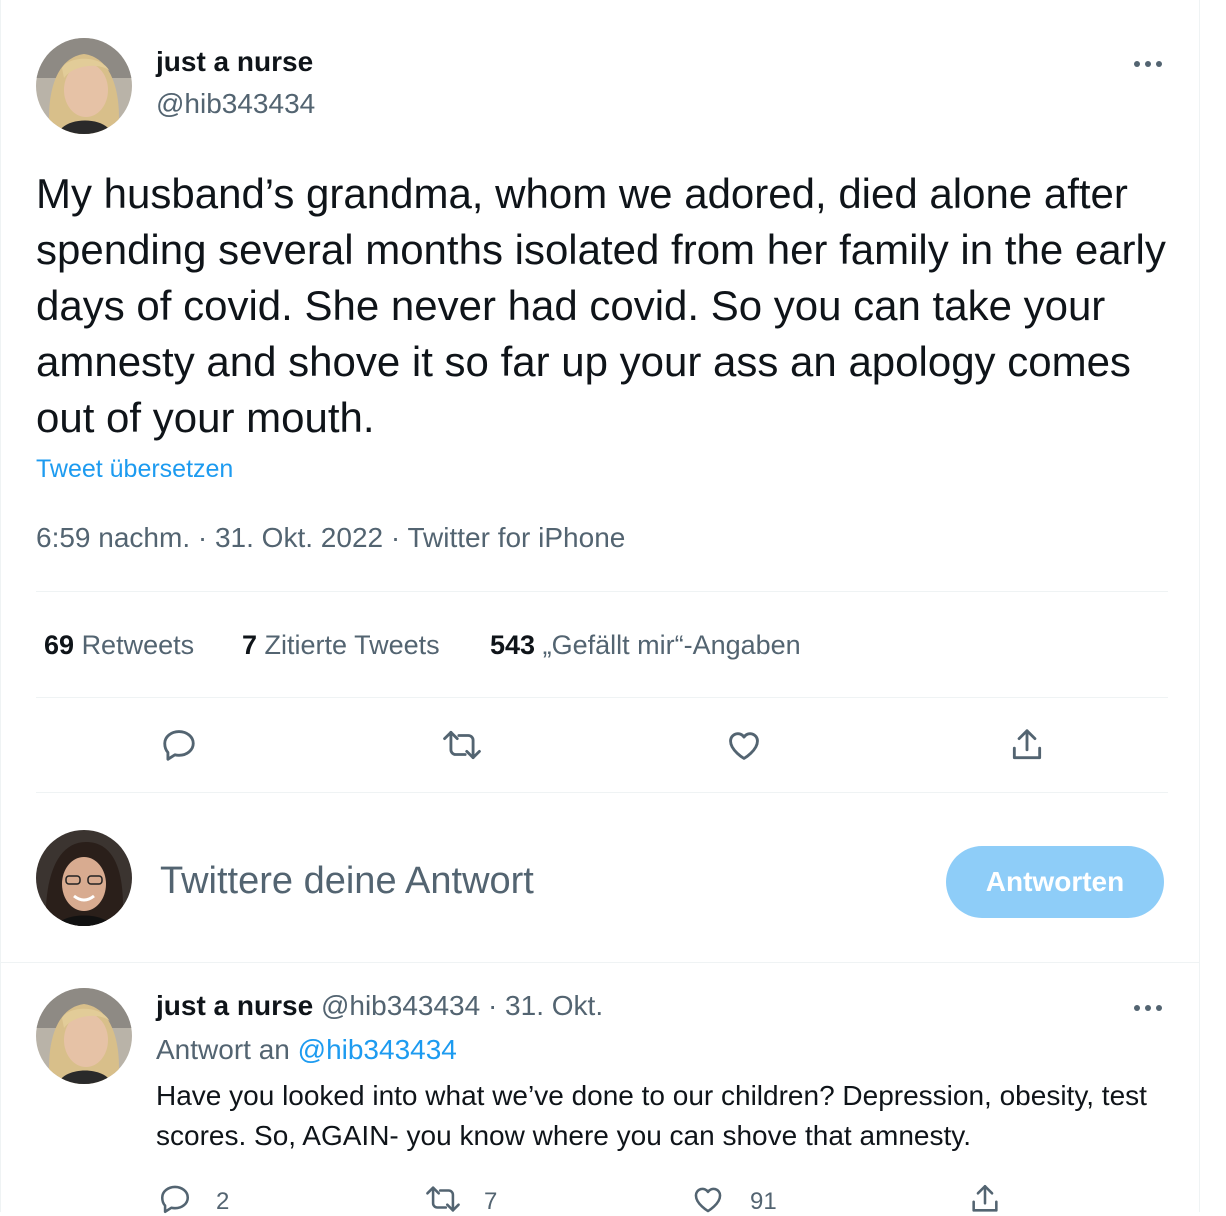 This screenshot has height=1216, width=1226. I want to click on more-horizontal-icon, so click(1148, 64).